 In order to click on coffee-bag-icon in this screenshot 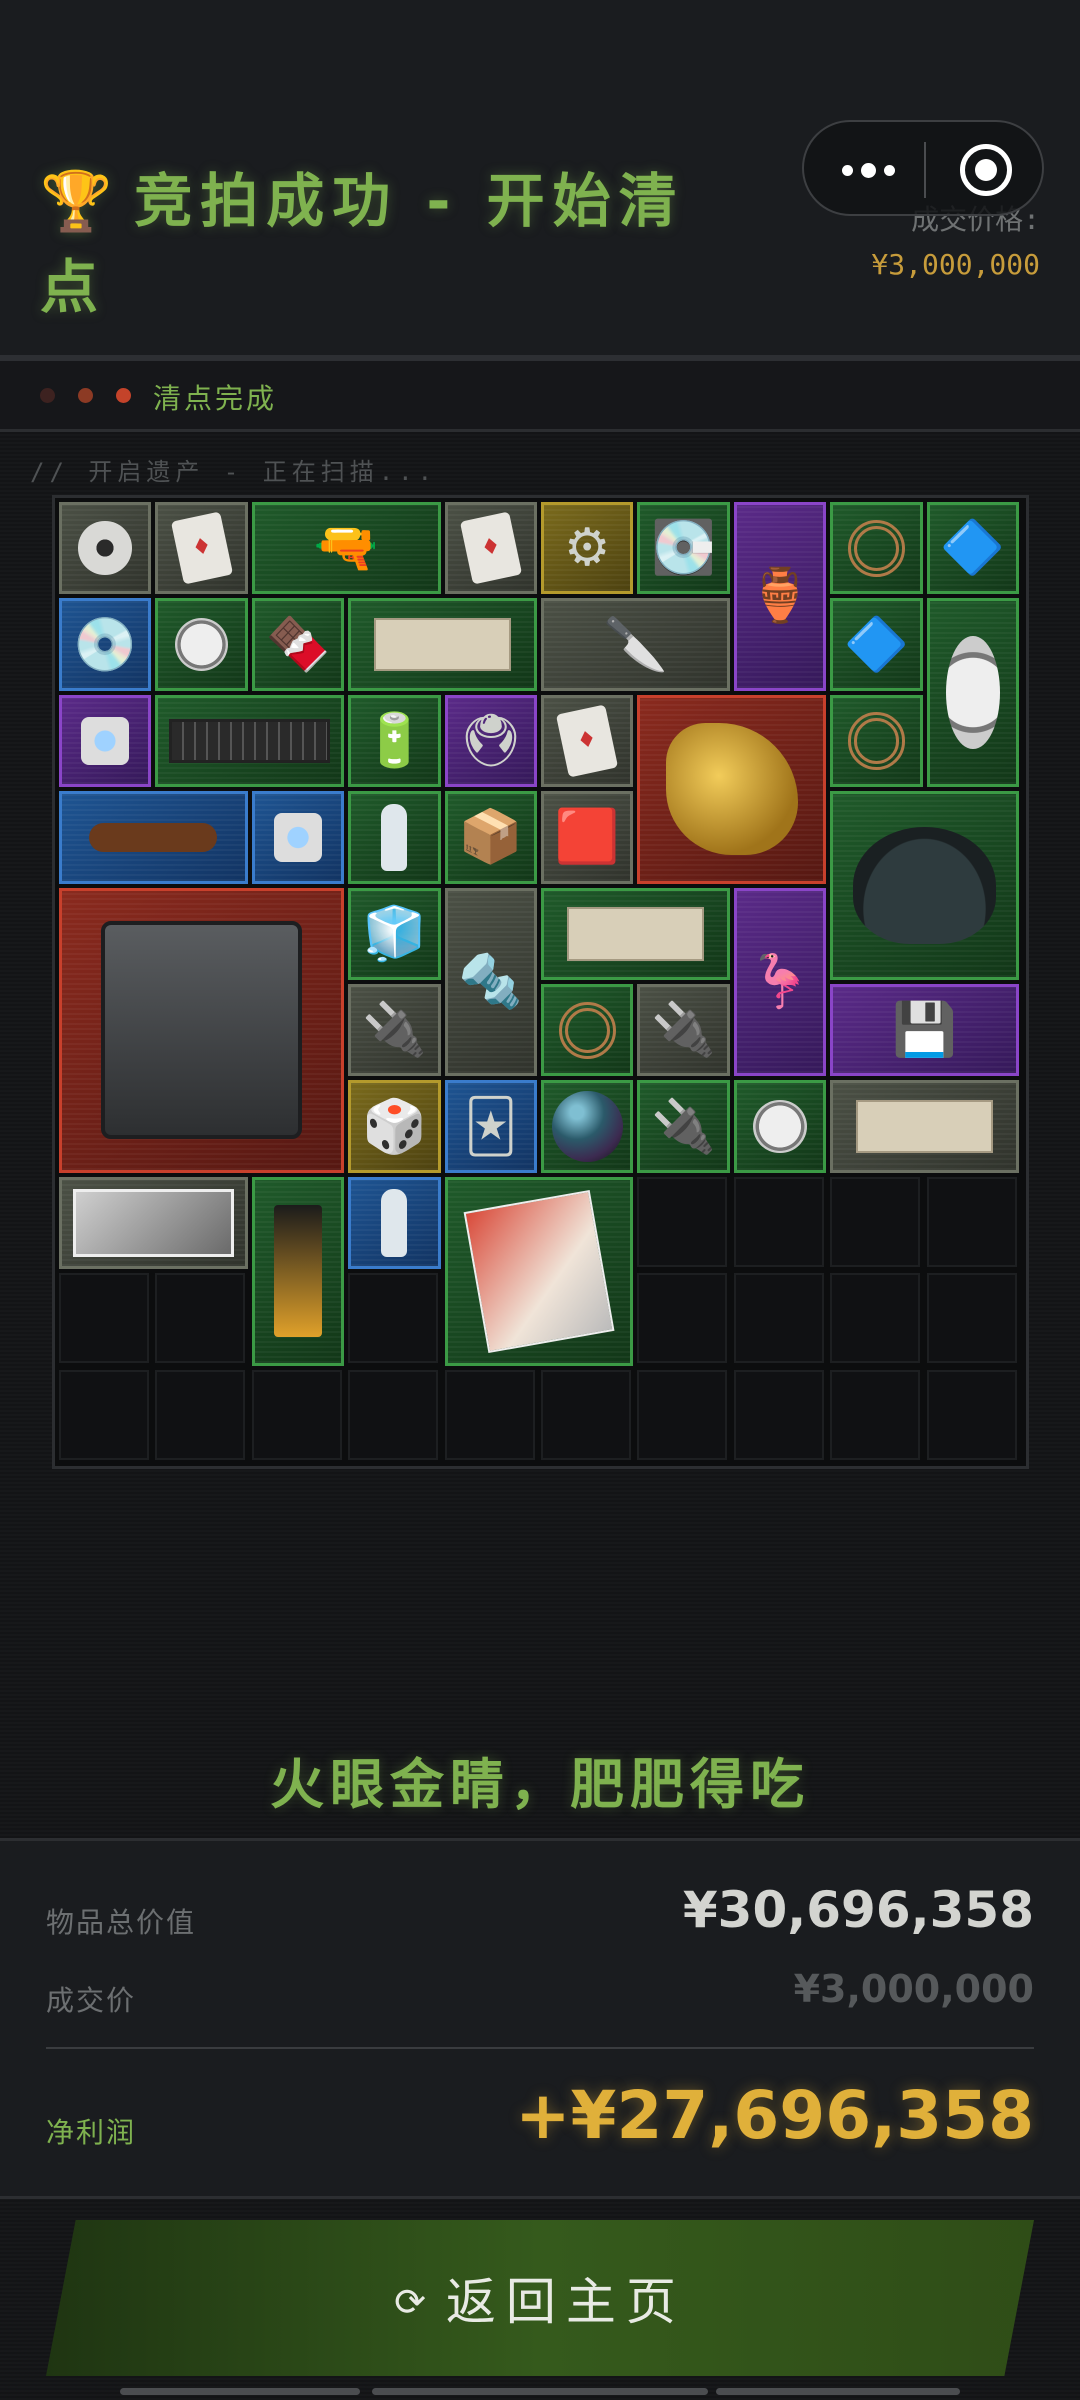, I will do `click(298, 1271)`.